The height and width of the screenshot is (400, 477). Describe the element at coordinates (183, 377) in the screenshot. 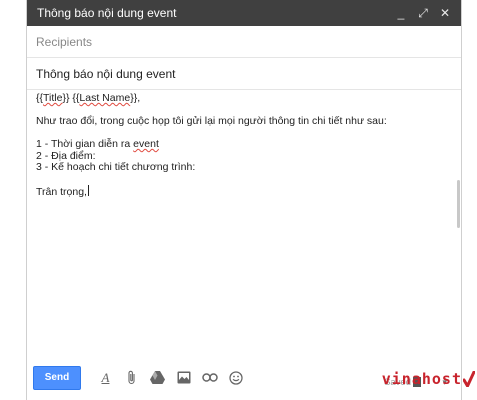

I see `photo-icon` at that location.